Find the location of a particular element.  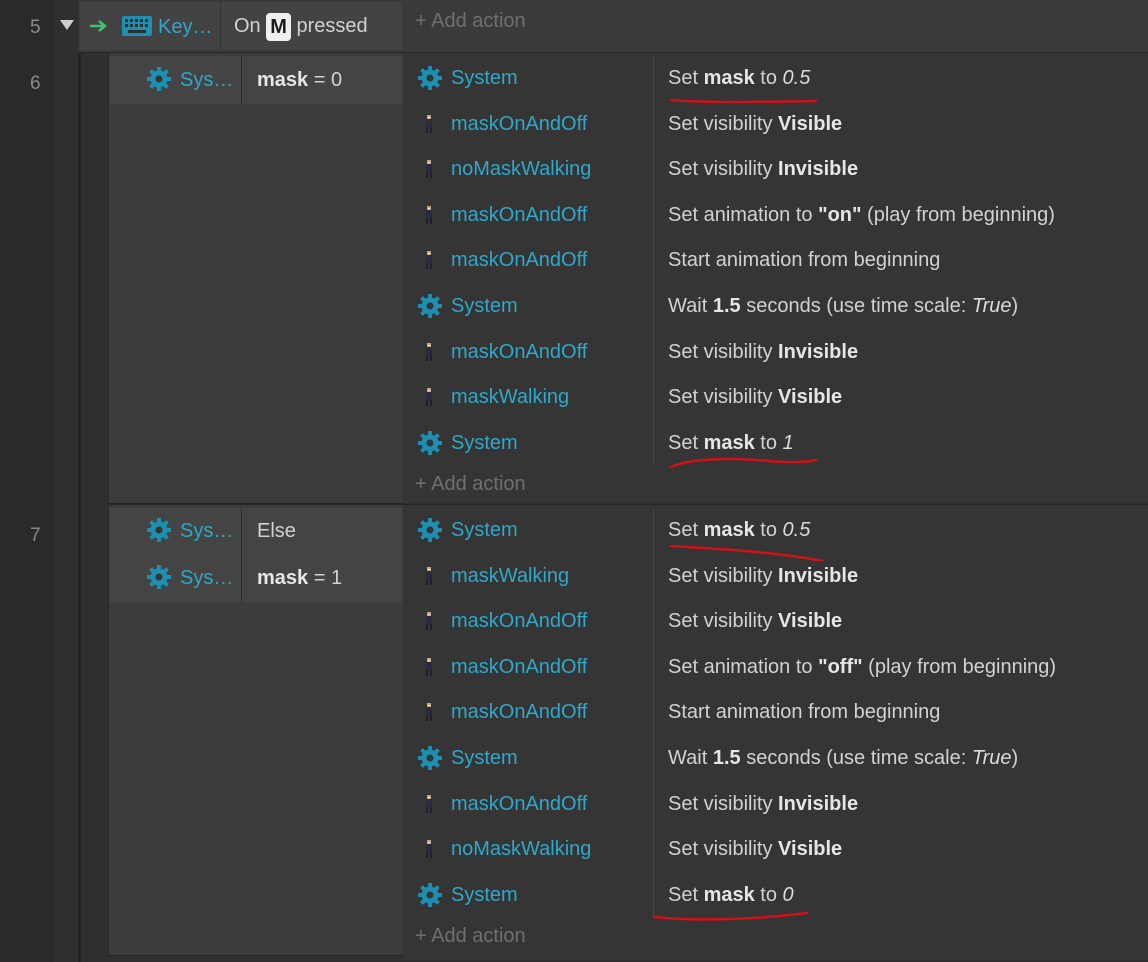

event-line-number: 6 is located at coordinates (35, 83).